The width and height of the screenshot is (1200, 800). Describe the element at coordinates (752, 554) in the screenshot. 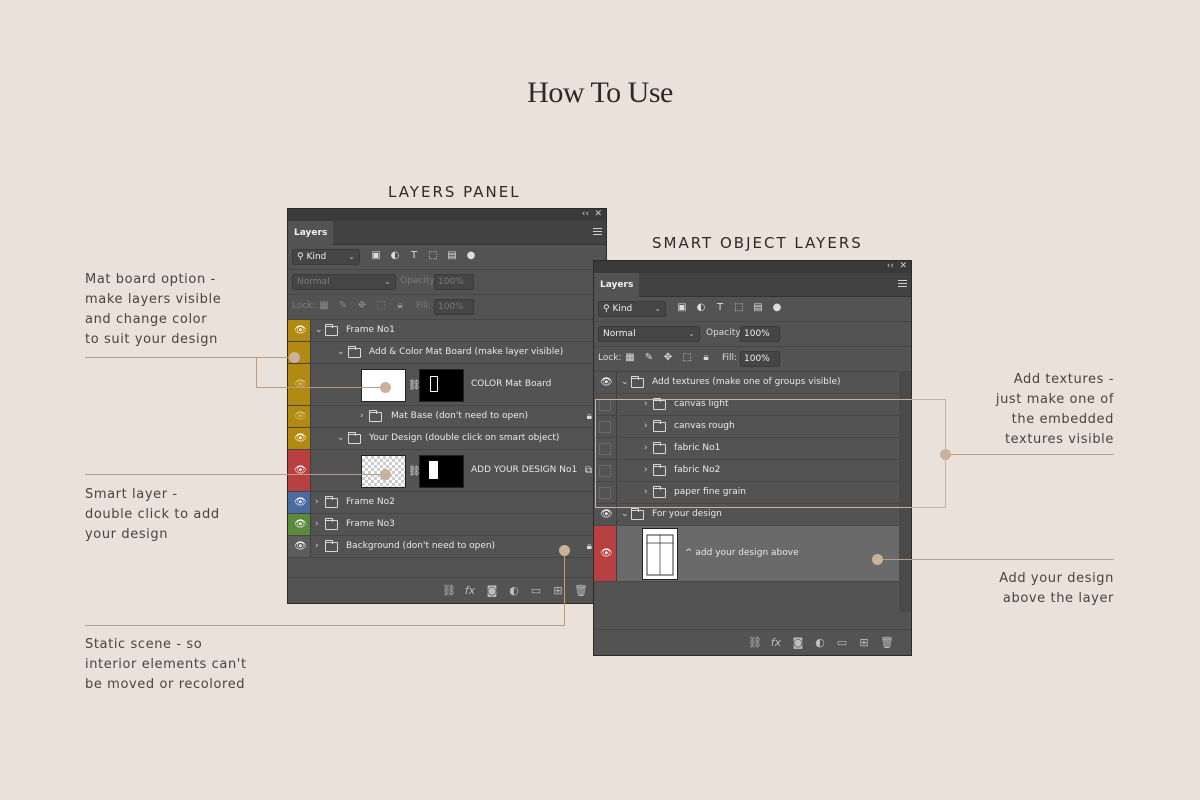

I see `layer-row-add-design-above: 👁︎ ^ add your design above` at that location.